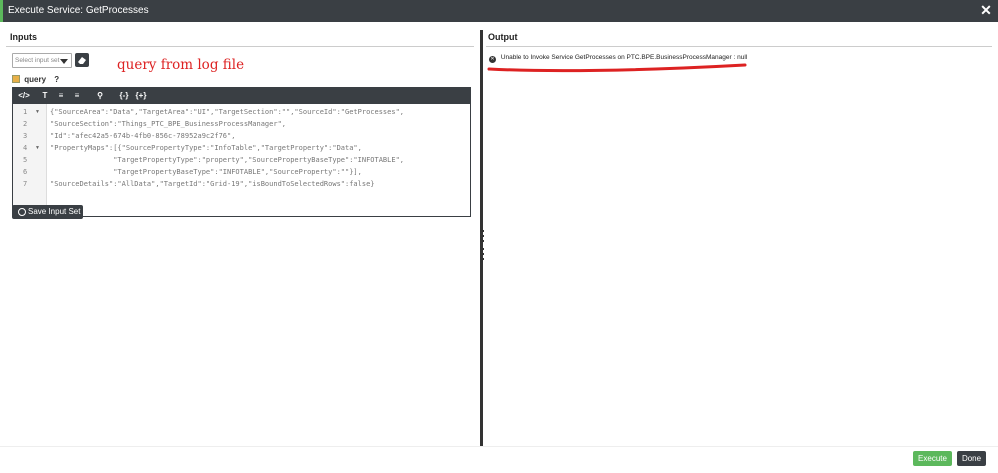 The image size is (998, 473). I want to click on input-set-placeholder: Select input set, so click(37, 60).